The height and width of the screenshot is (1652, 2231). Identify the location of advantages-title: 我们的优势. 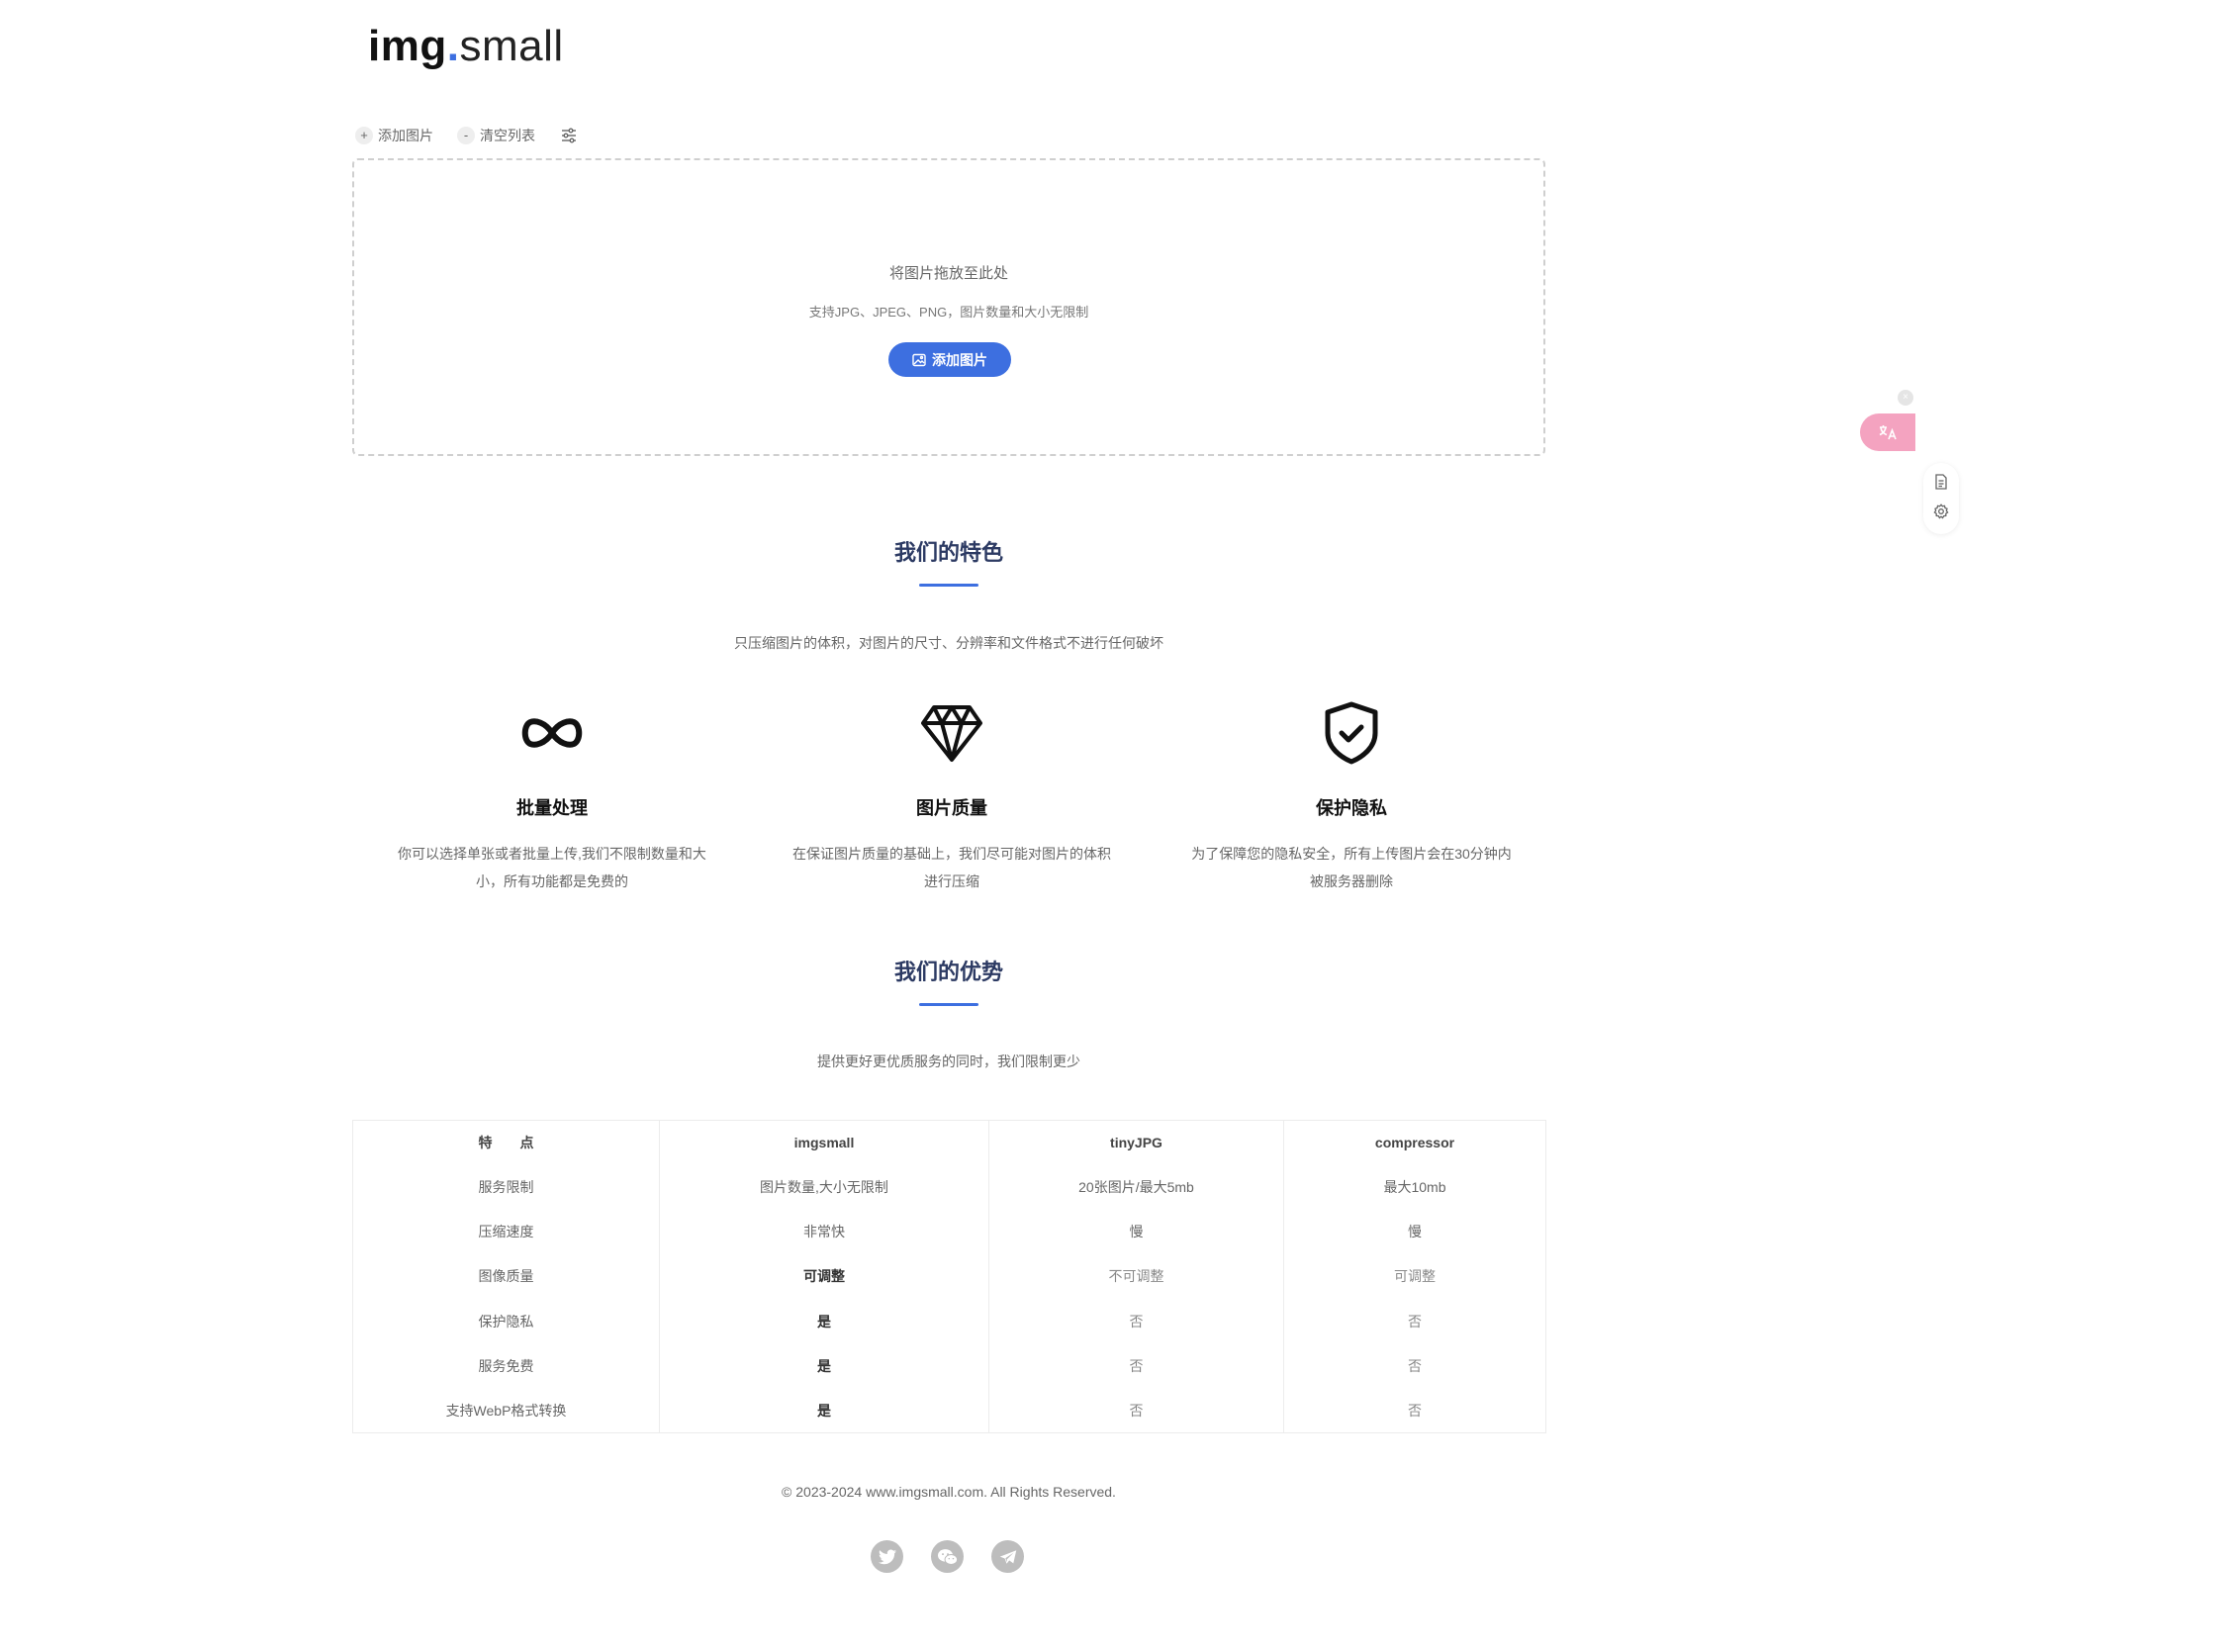
(948, 972).